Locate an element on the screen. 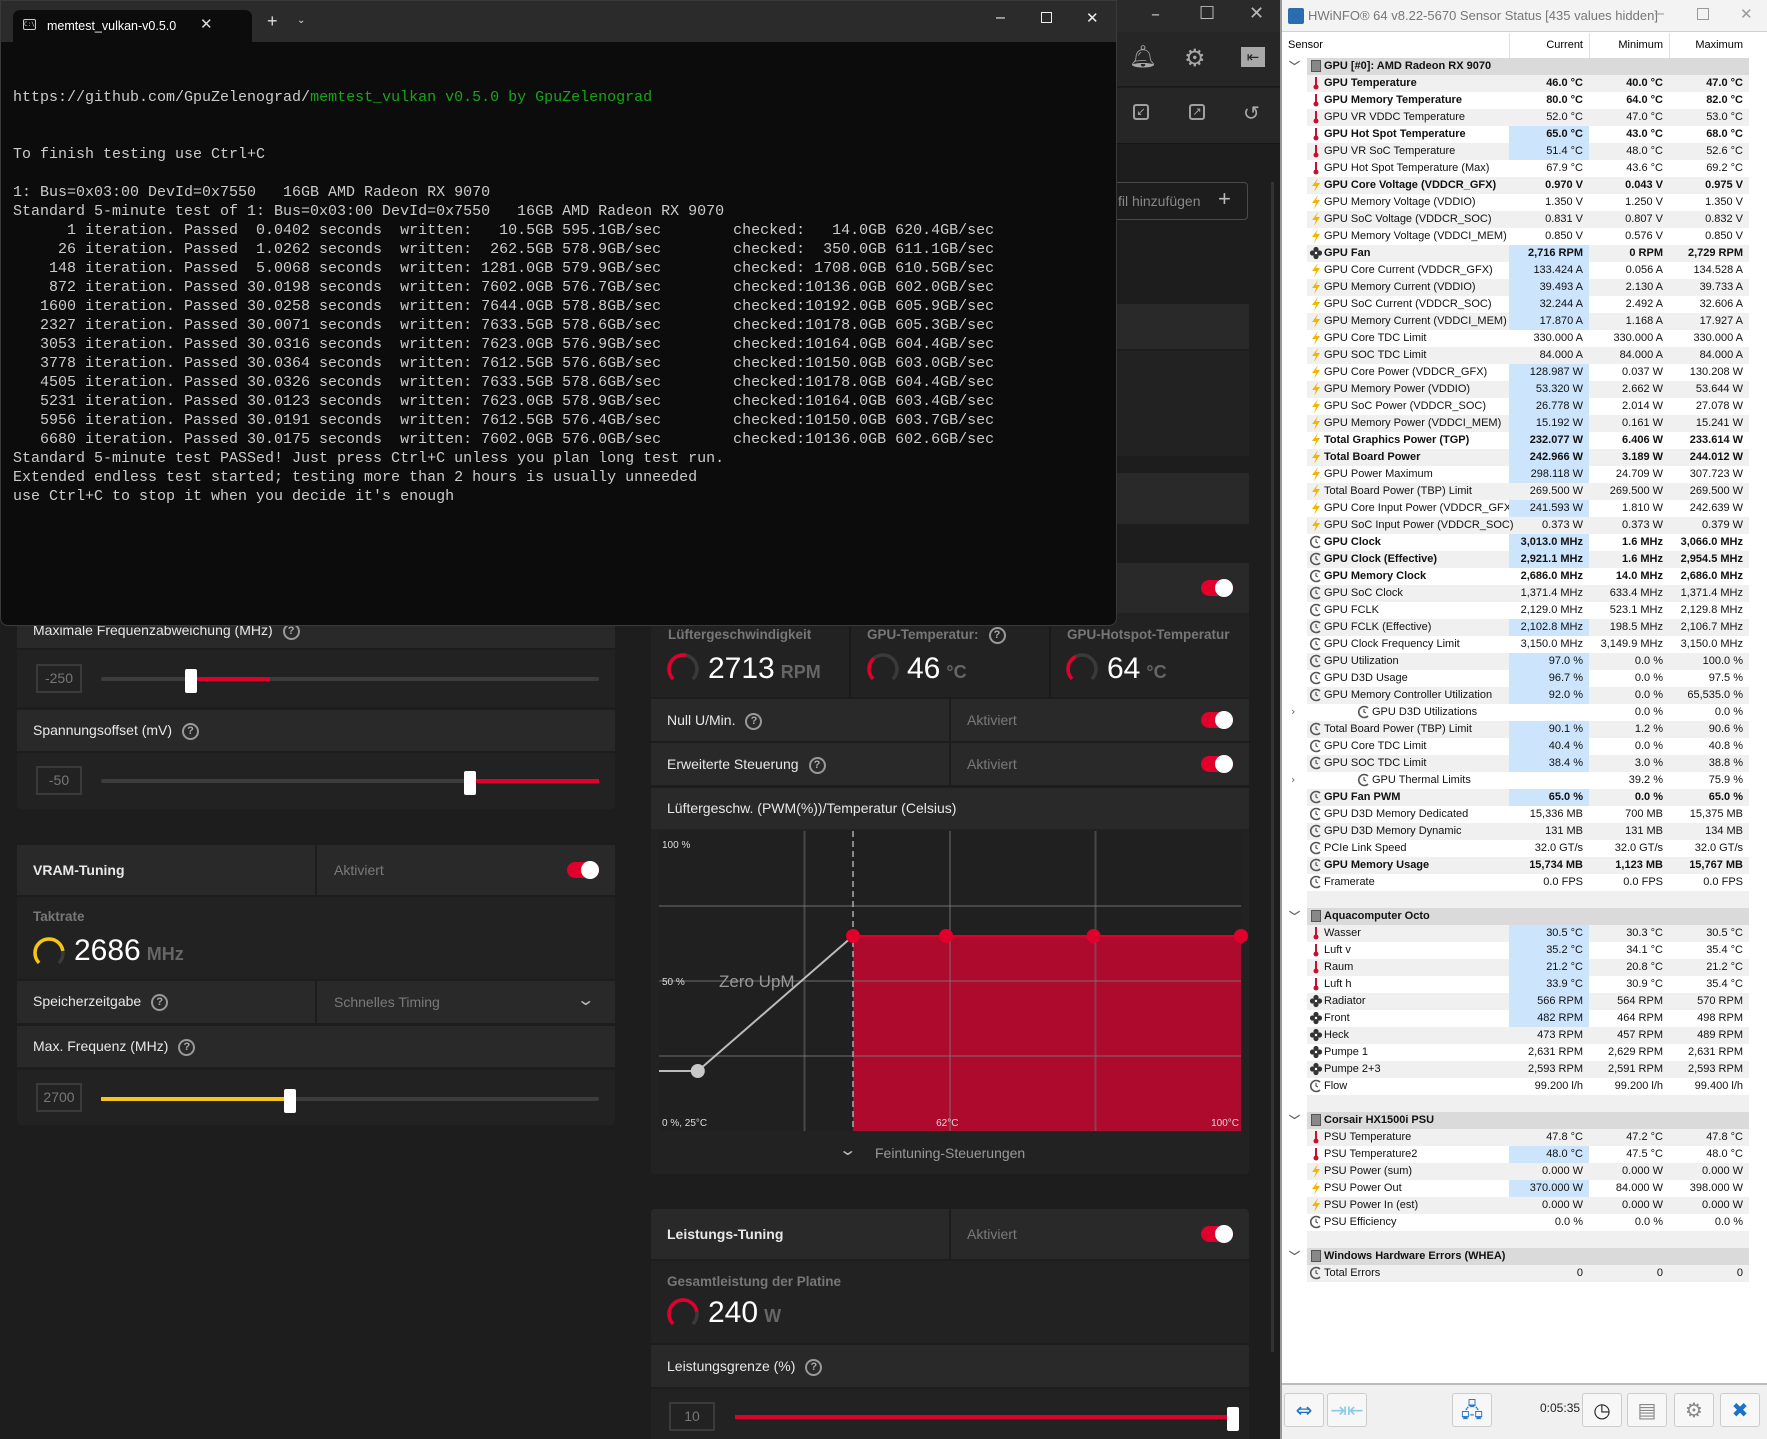  column-sensor: Sensor is located at coordinates (1305, 45).